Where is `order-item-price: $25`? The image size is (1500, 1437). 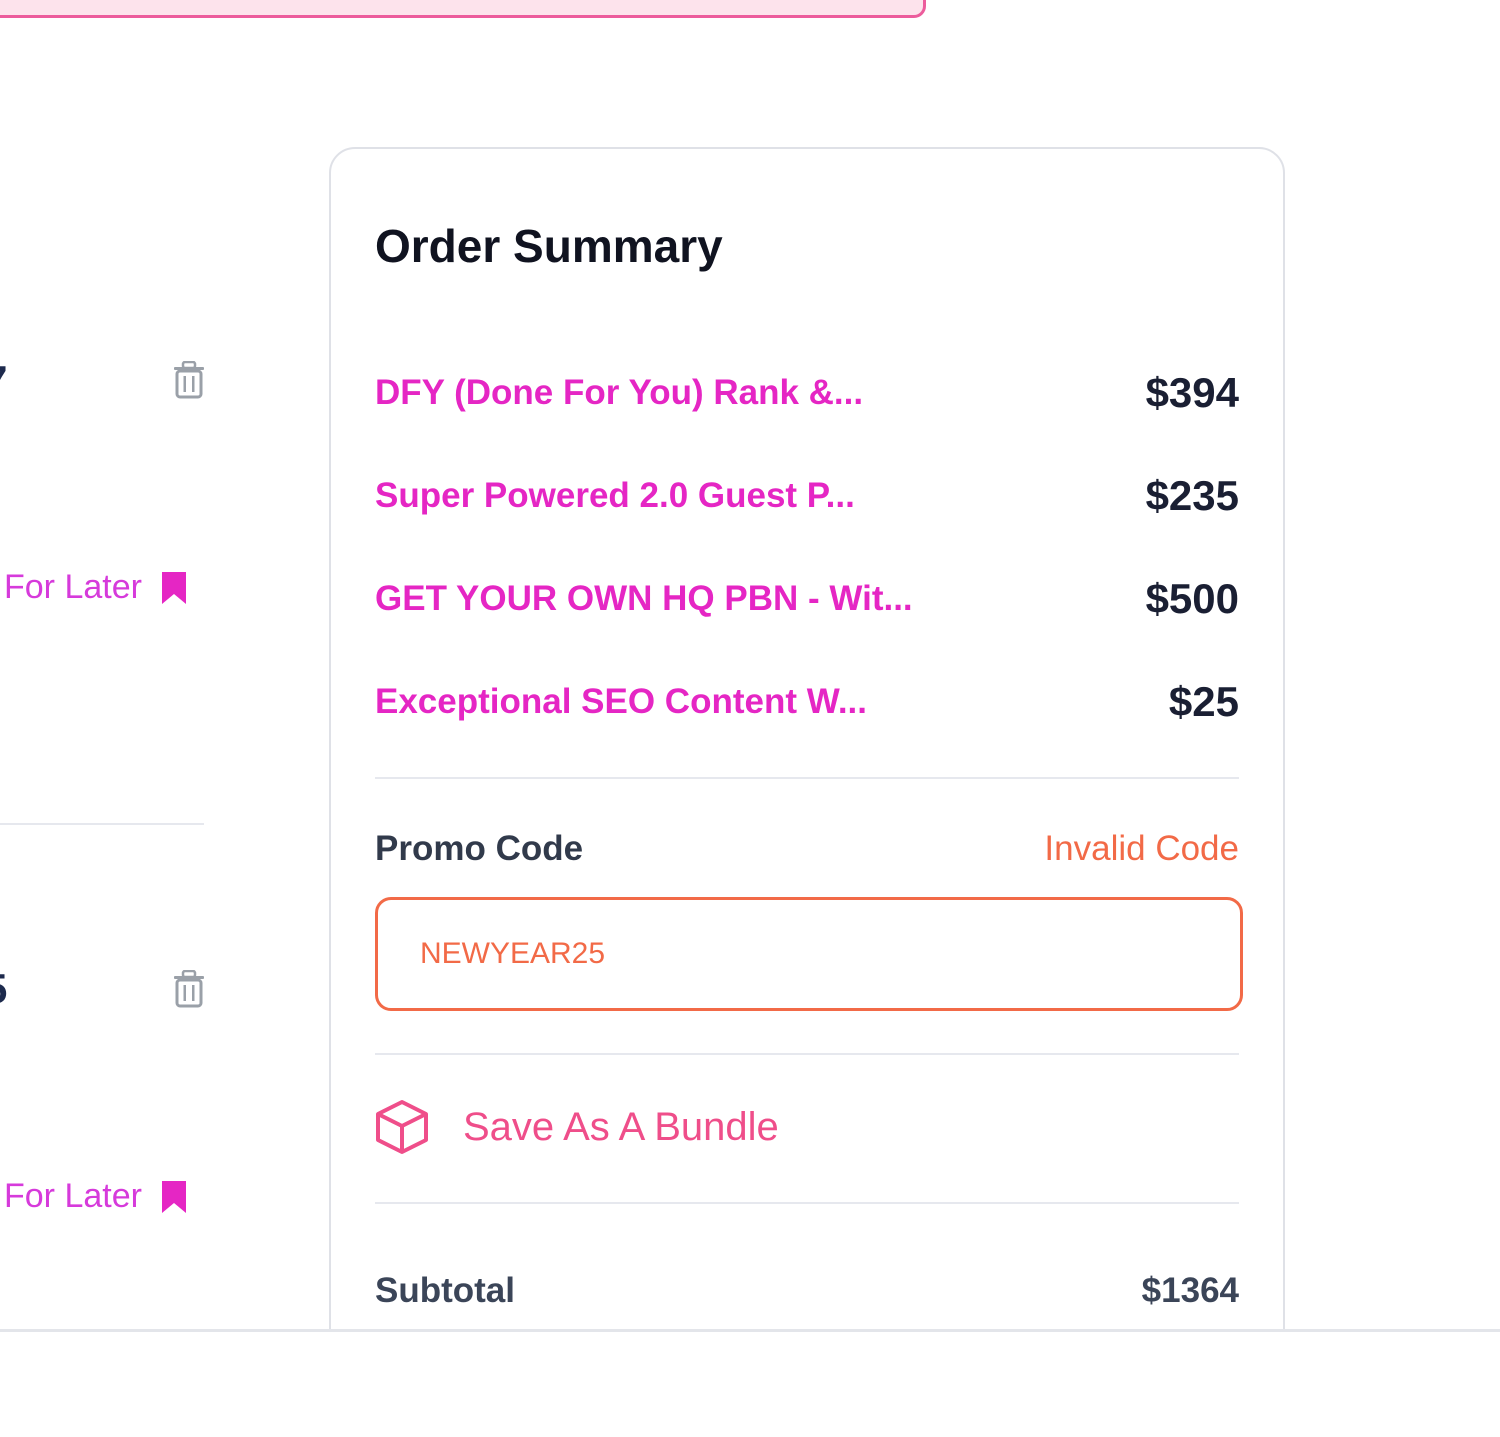 order-item-price: $25 is located at coordinates (1203, 701).